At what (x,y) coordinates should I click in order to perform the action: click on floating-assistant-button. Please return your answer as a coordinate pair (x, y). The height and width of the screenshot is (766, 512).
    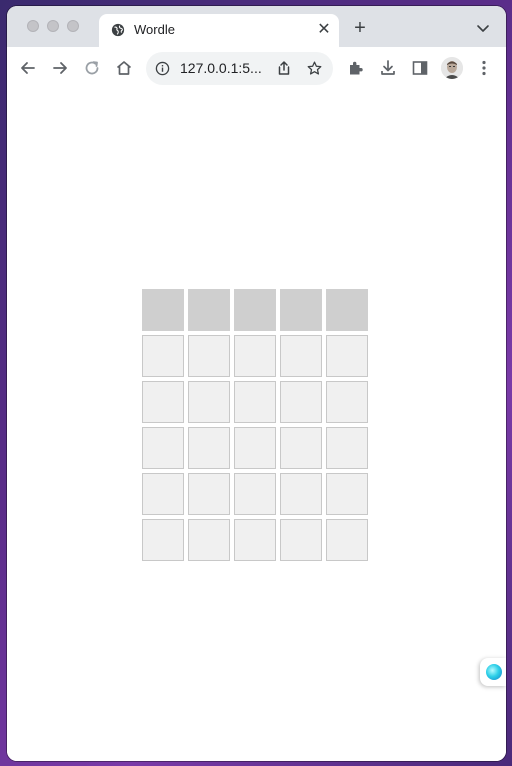
    Looking at the image, I should click on (493, 672).